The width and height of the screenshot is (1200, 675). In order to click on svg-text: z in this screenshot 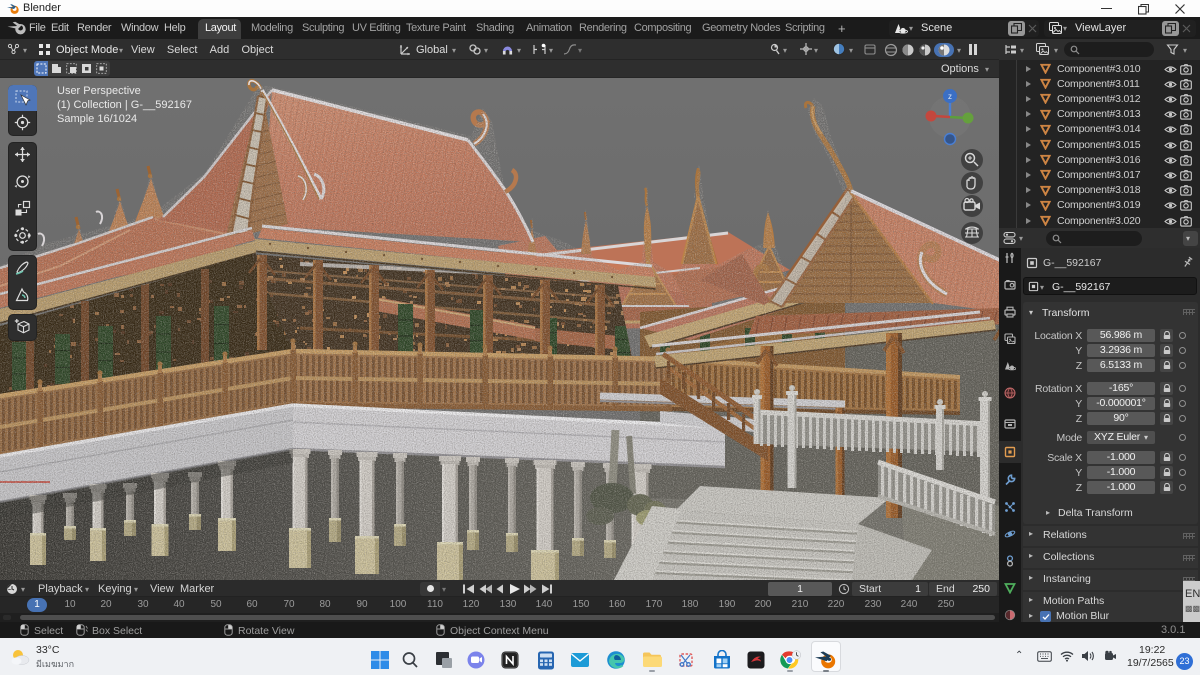, I will do `click(950, 96)`.